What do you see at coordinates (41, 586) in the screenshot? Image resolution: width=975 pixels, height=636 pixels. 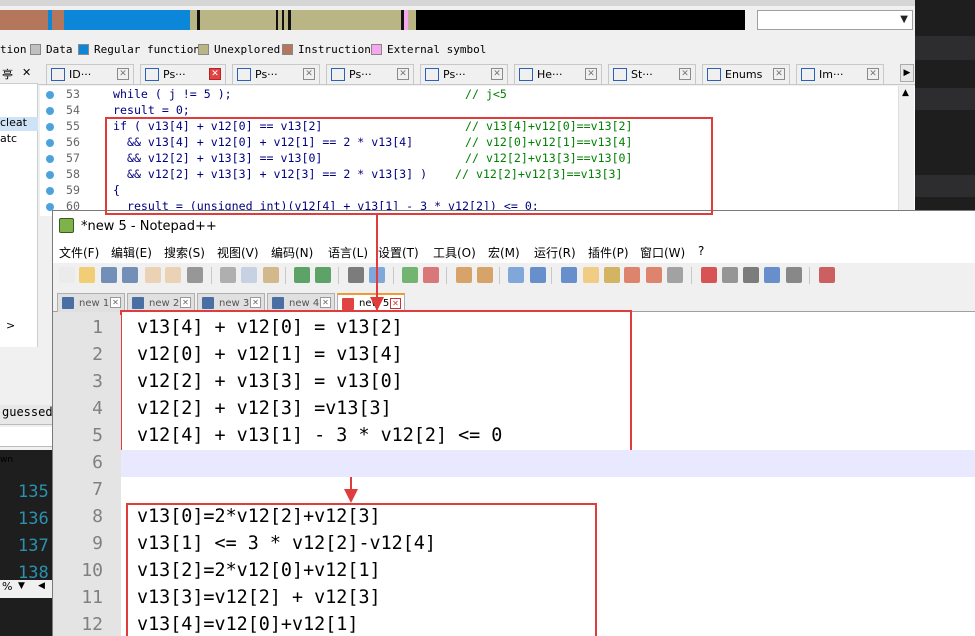 I see `chevron-left-icon: ◀` at bounding box center [41, 586].